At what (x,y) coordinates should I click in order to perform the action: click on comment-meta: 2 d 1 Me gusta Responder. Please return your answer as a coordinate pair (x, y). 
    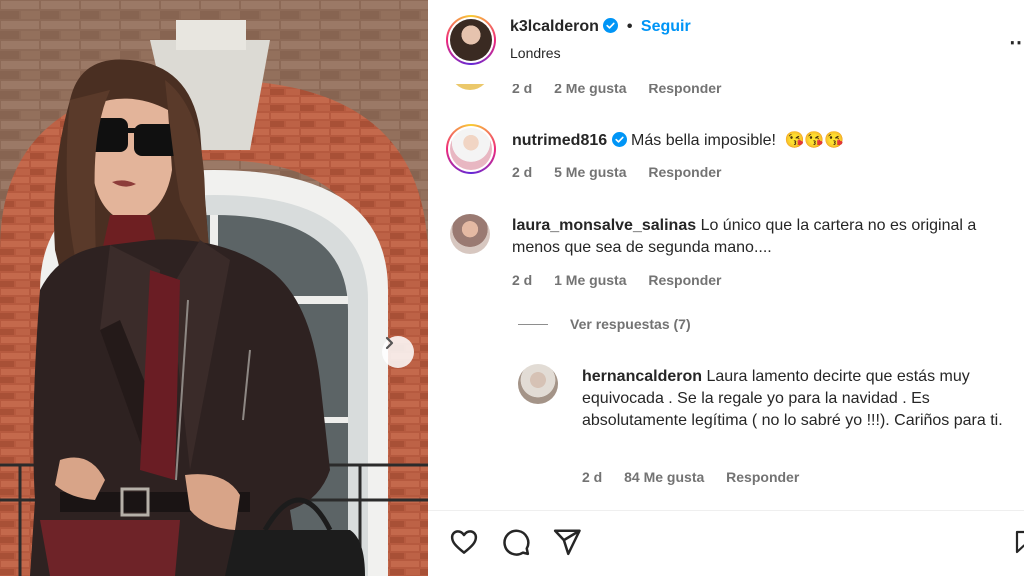
    Looking at the image, I should click on (626, 280).